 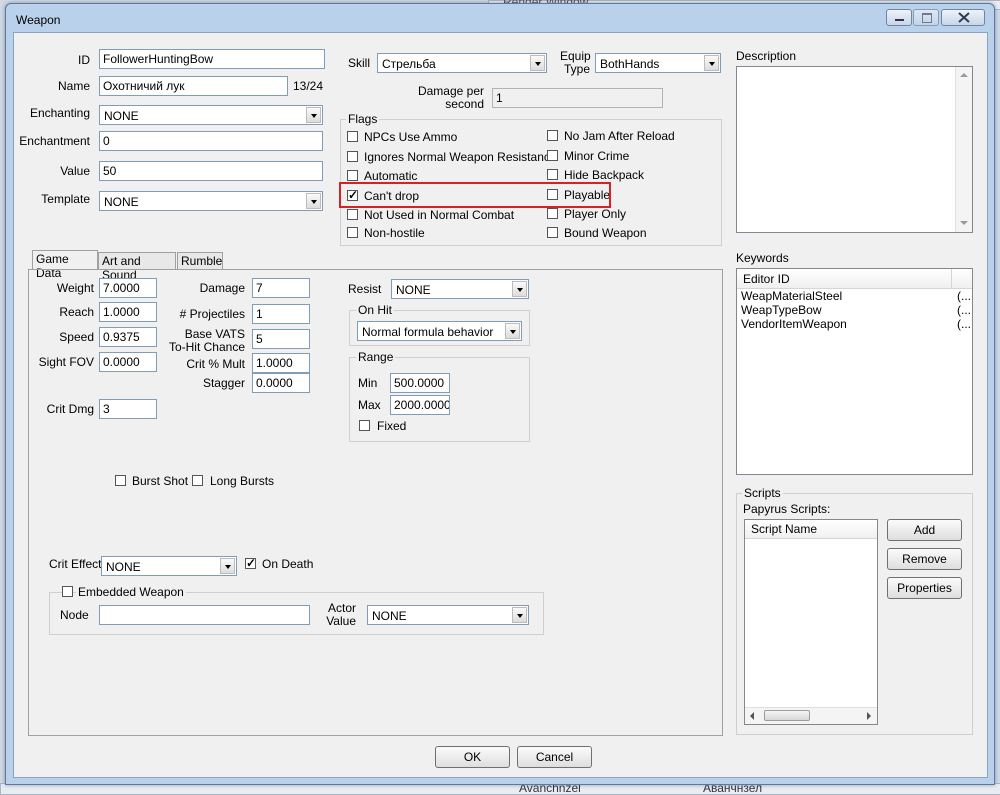 I want to click on crit-effect-dropdown: NONE, so click(x=169, y=566).